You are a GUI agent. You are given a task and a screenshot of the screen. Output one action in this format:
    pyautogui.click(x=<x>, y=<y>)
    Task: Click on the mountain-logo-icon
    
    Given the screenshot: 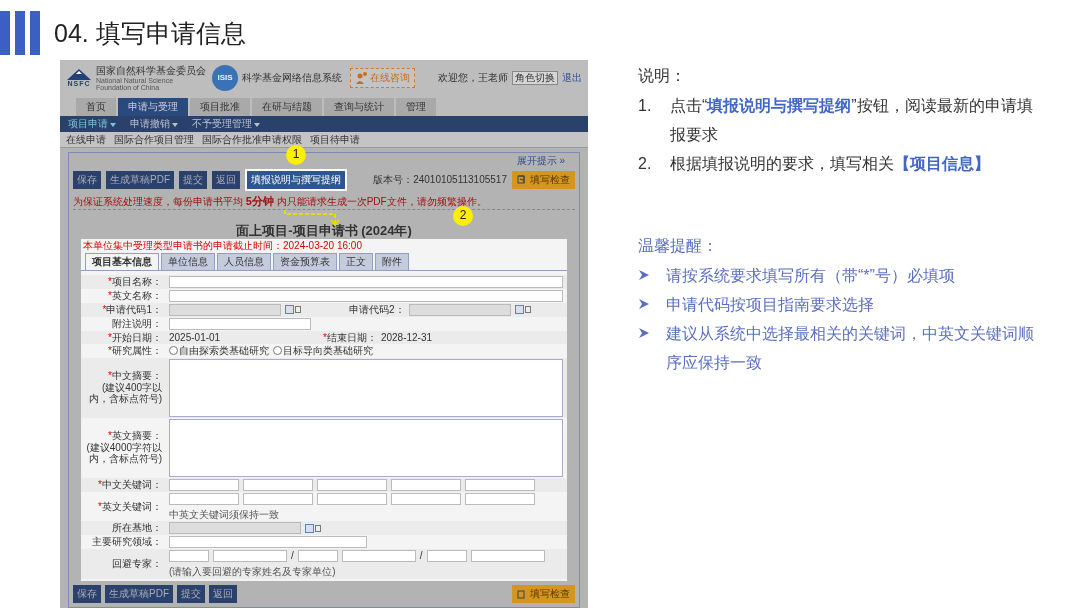 What is the action you would take?
    pyautogui.click(x=79, y=73)
    